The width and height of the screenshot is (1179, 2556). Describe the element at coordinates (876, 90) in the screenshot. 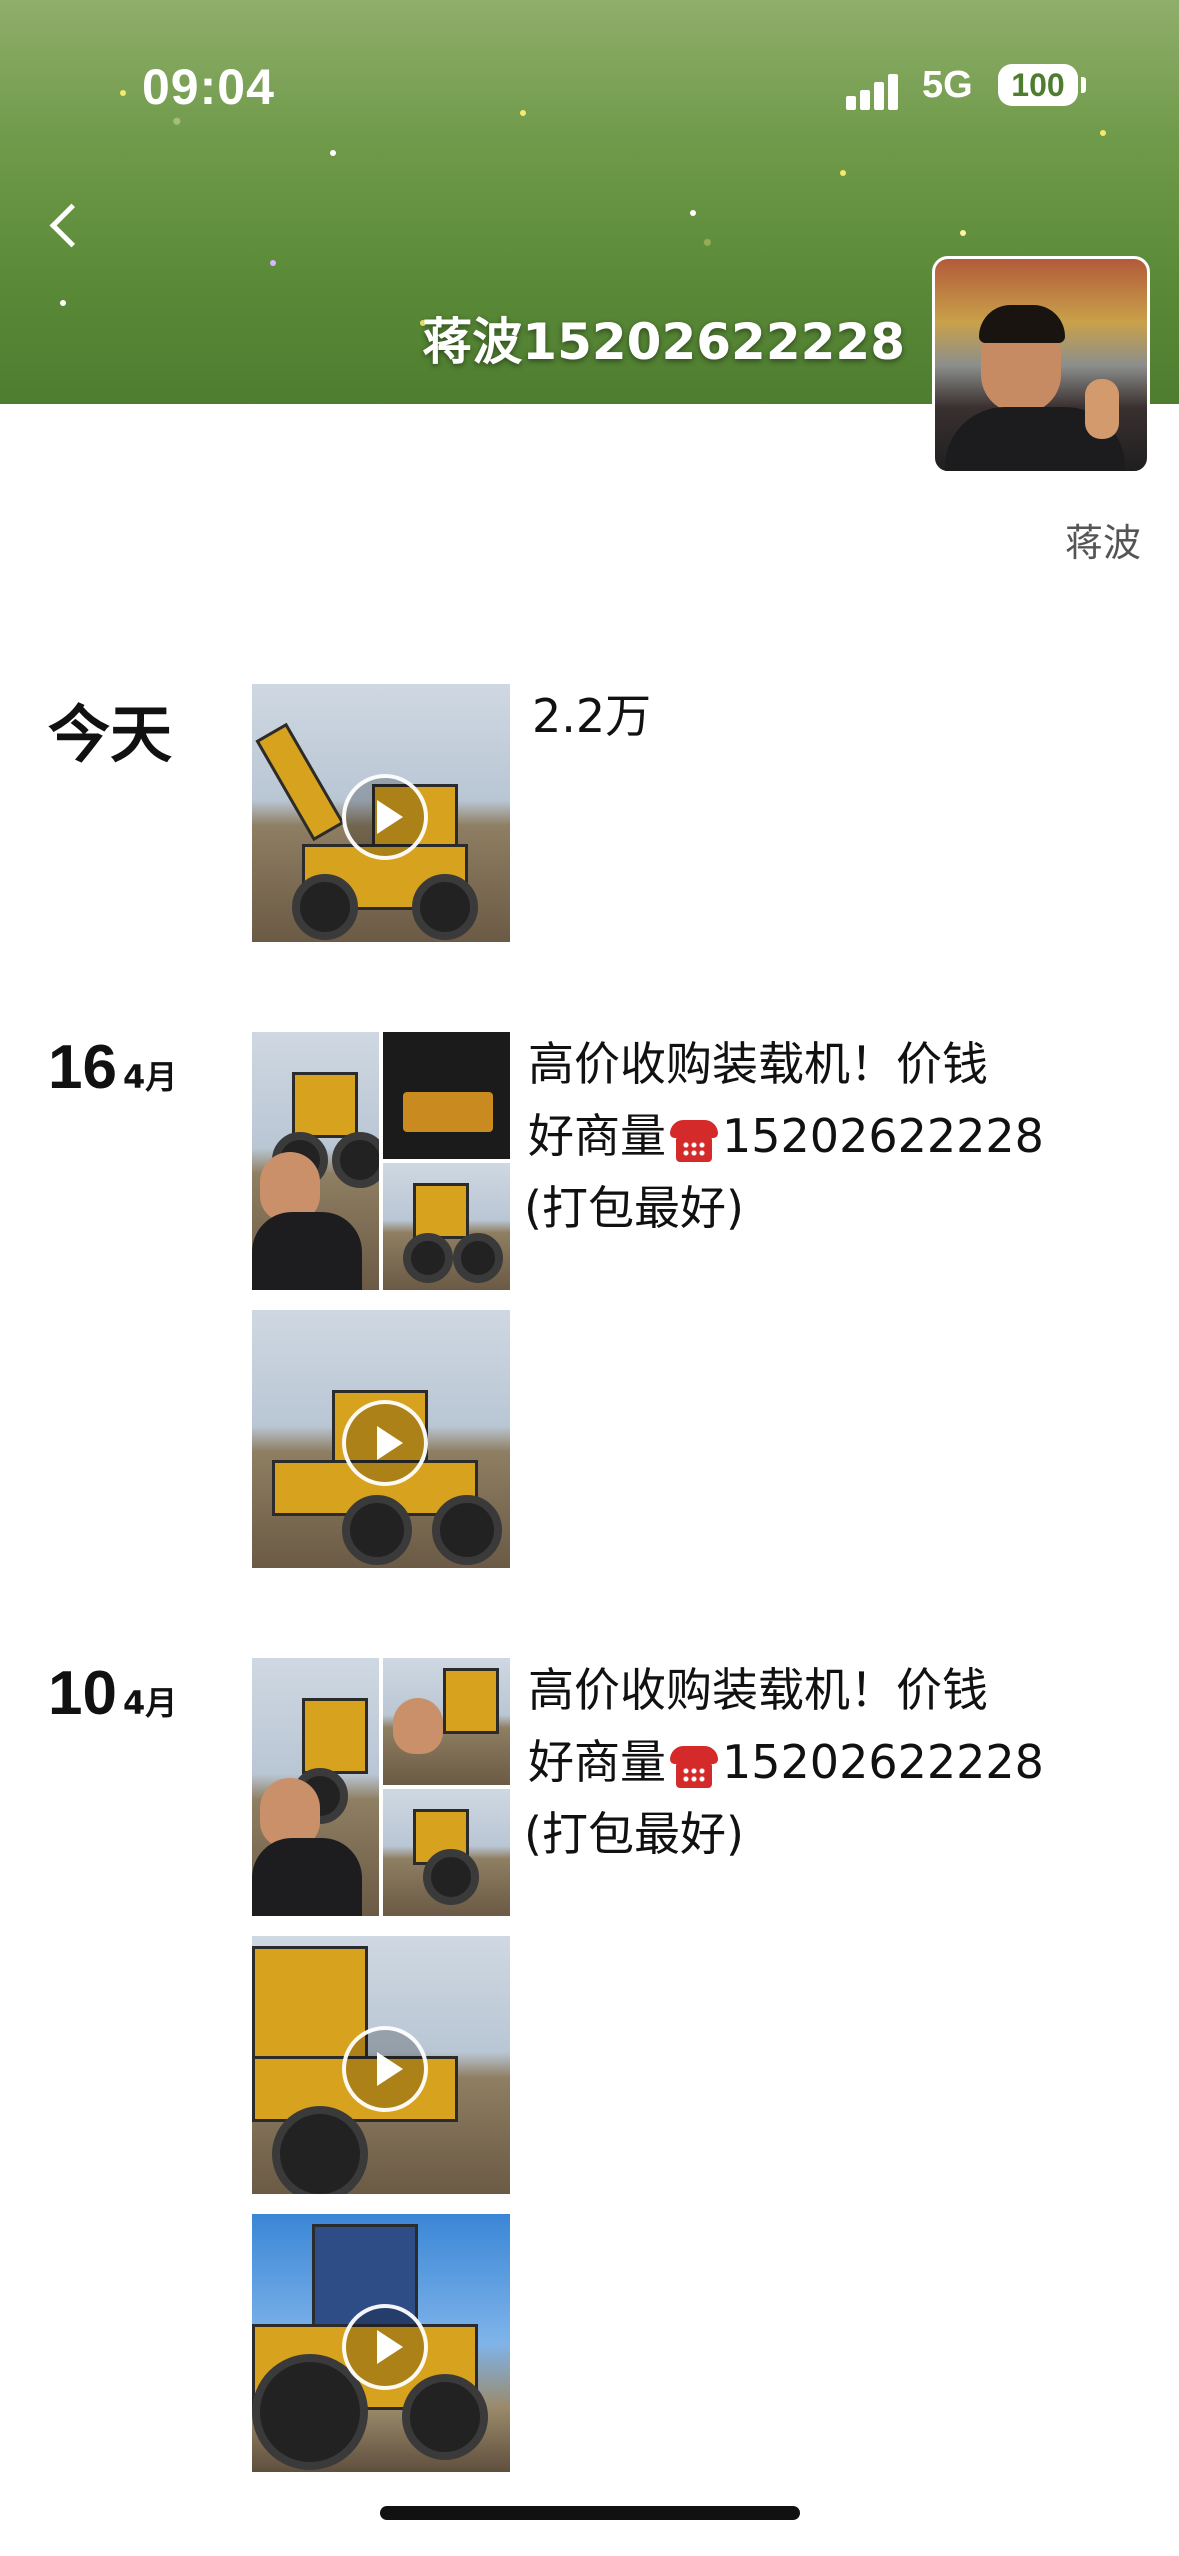

I see `cellular-signal-icon` at that location.